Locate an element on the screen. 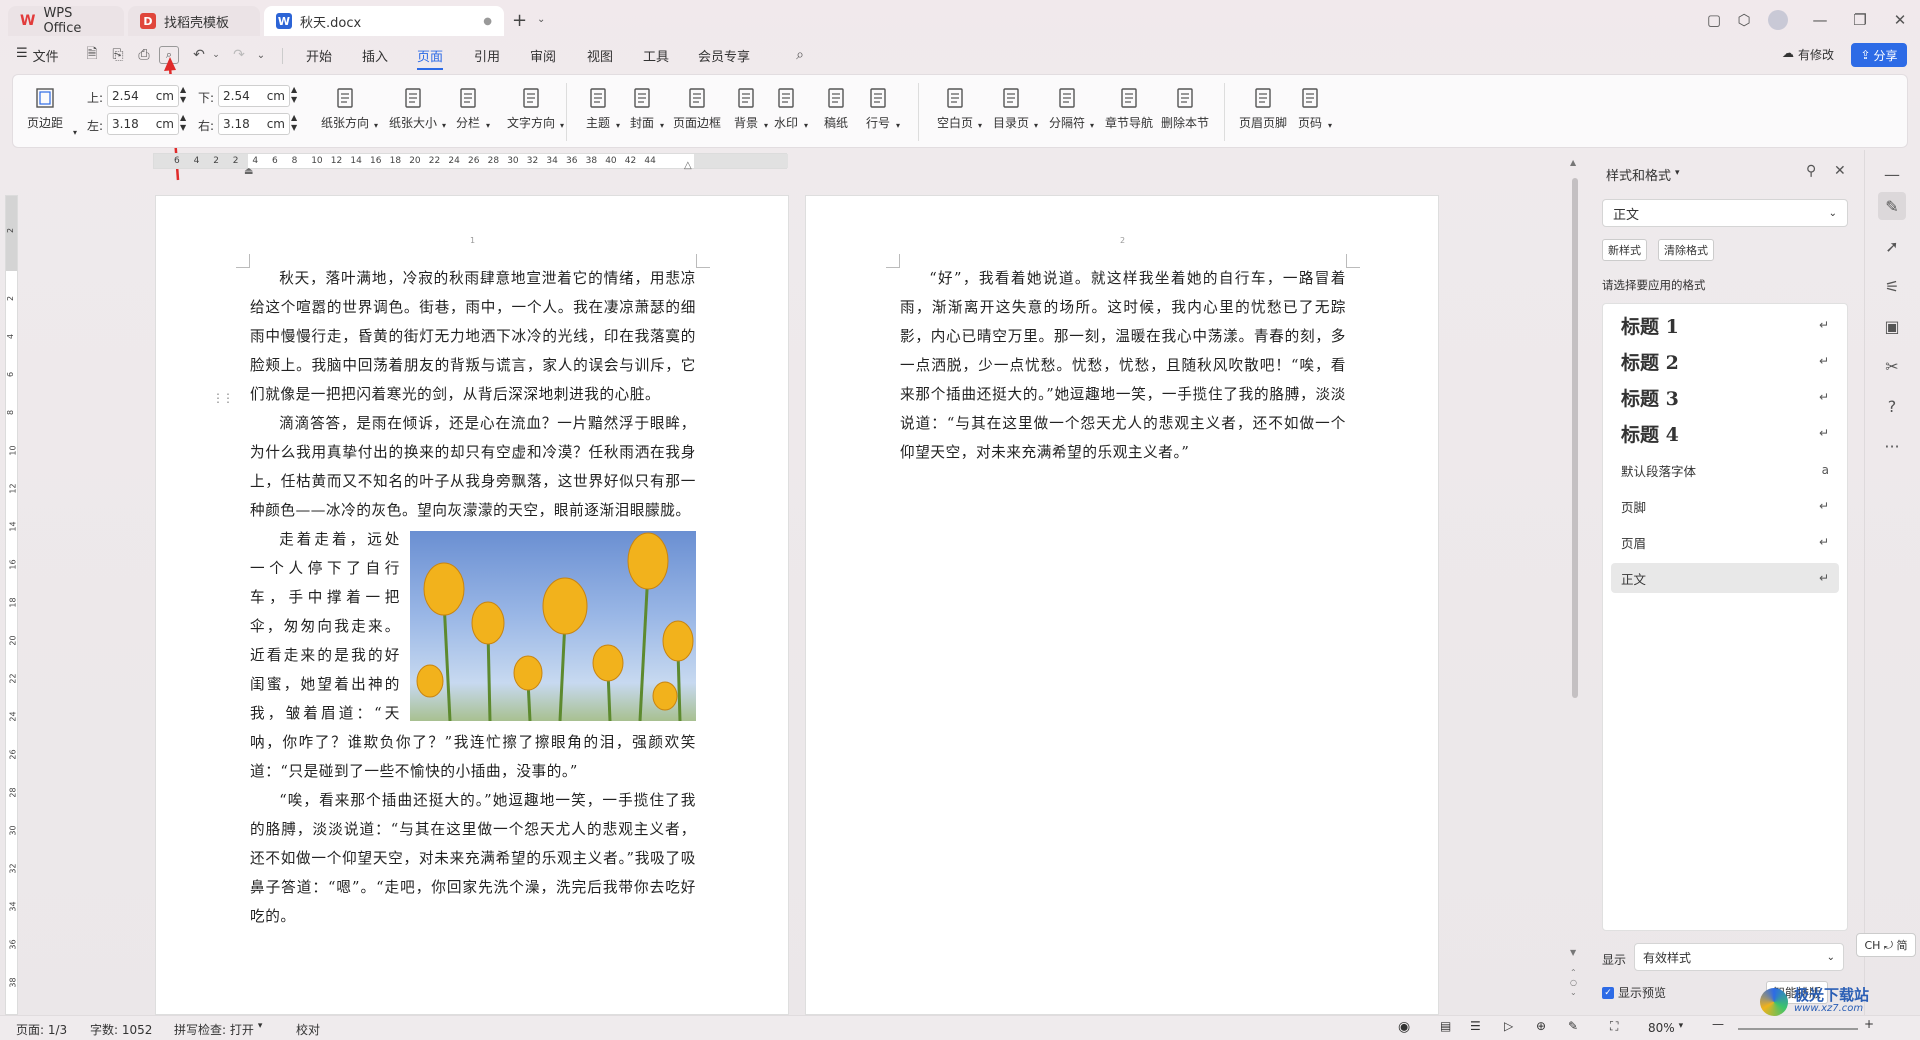 This screenshot has width=1920, height=1040. menu-tab: 会员专享 is located at coordinates (724, 55).